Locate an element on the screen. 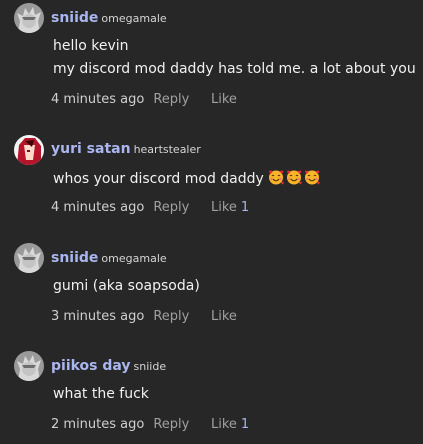  user-handle: sniide is located at coordinates (150, 366).